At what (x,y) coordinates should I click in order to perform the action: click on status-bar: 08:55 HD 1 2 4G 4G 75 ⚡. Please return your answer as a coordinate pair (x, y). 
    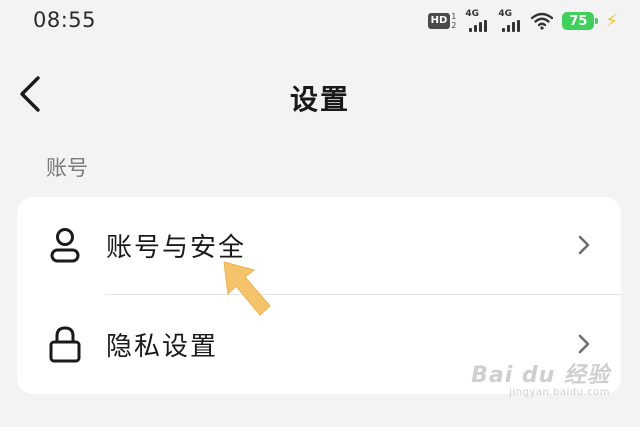
    Looking at the image, I should click on (320, 21).